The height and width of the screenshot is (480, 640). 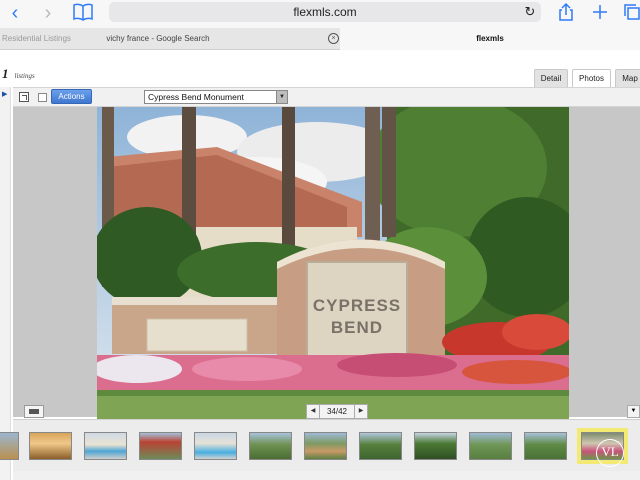 I want to click on photo-select-dropdown: Cypress Bend Monument ▼, so click(x=216, y=97).